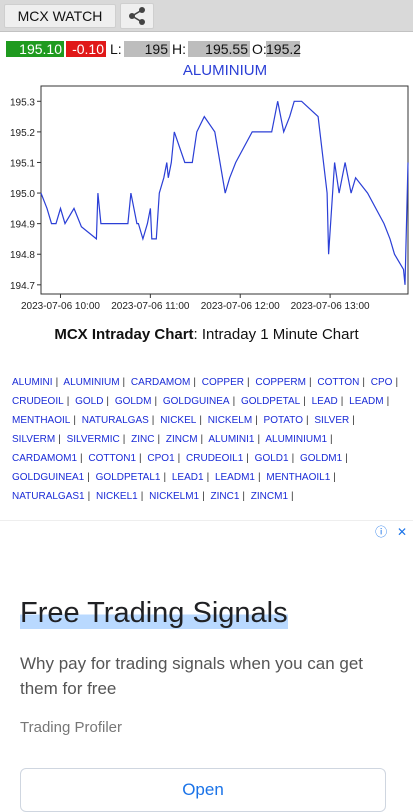 The width and height of the screenshot is (413, 812). What do you see at coordinates (230, 420) in the screenshot?
I see `symbol-link: NICKELM` at bounding box center [230, 420].